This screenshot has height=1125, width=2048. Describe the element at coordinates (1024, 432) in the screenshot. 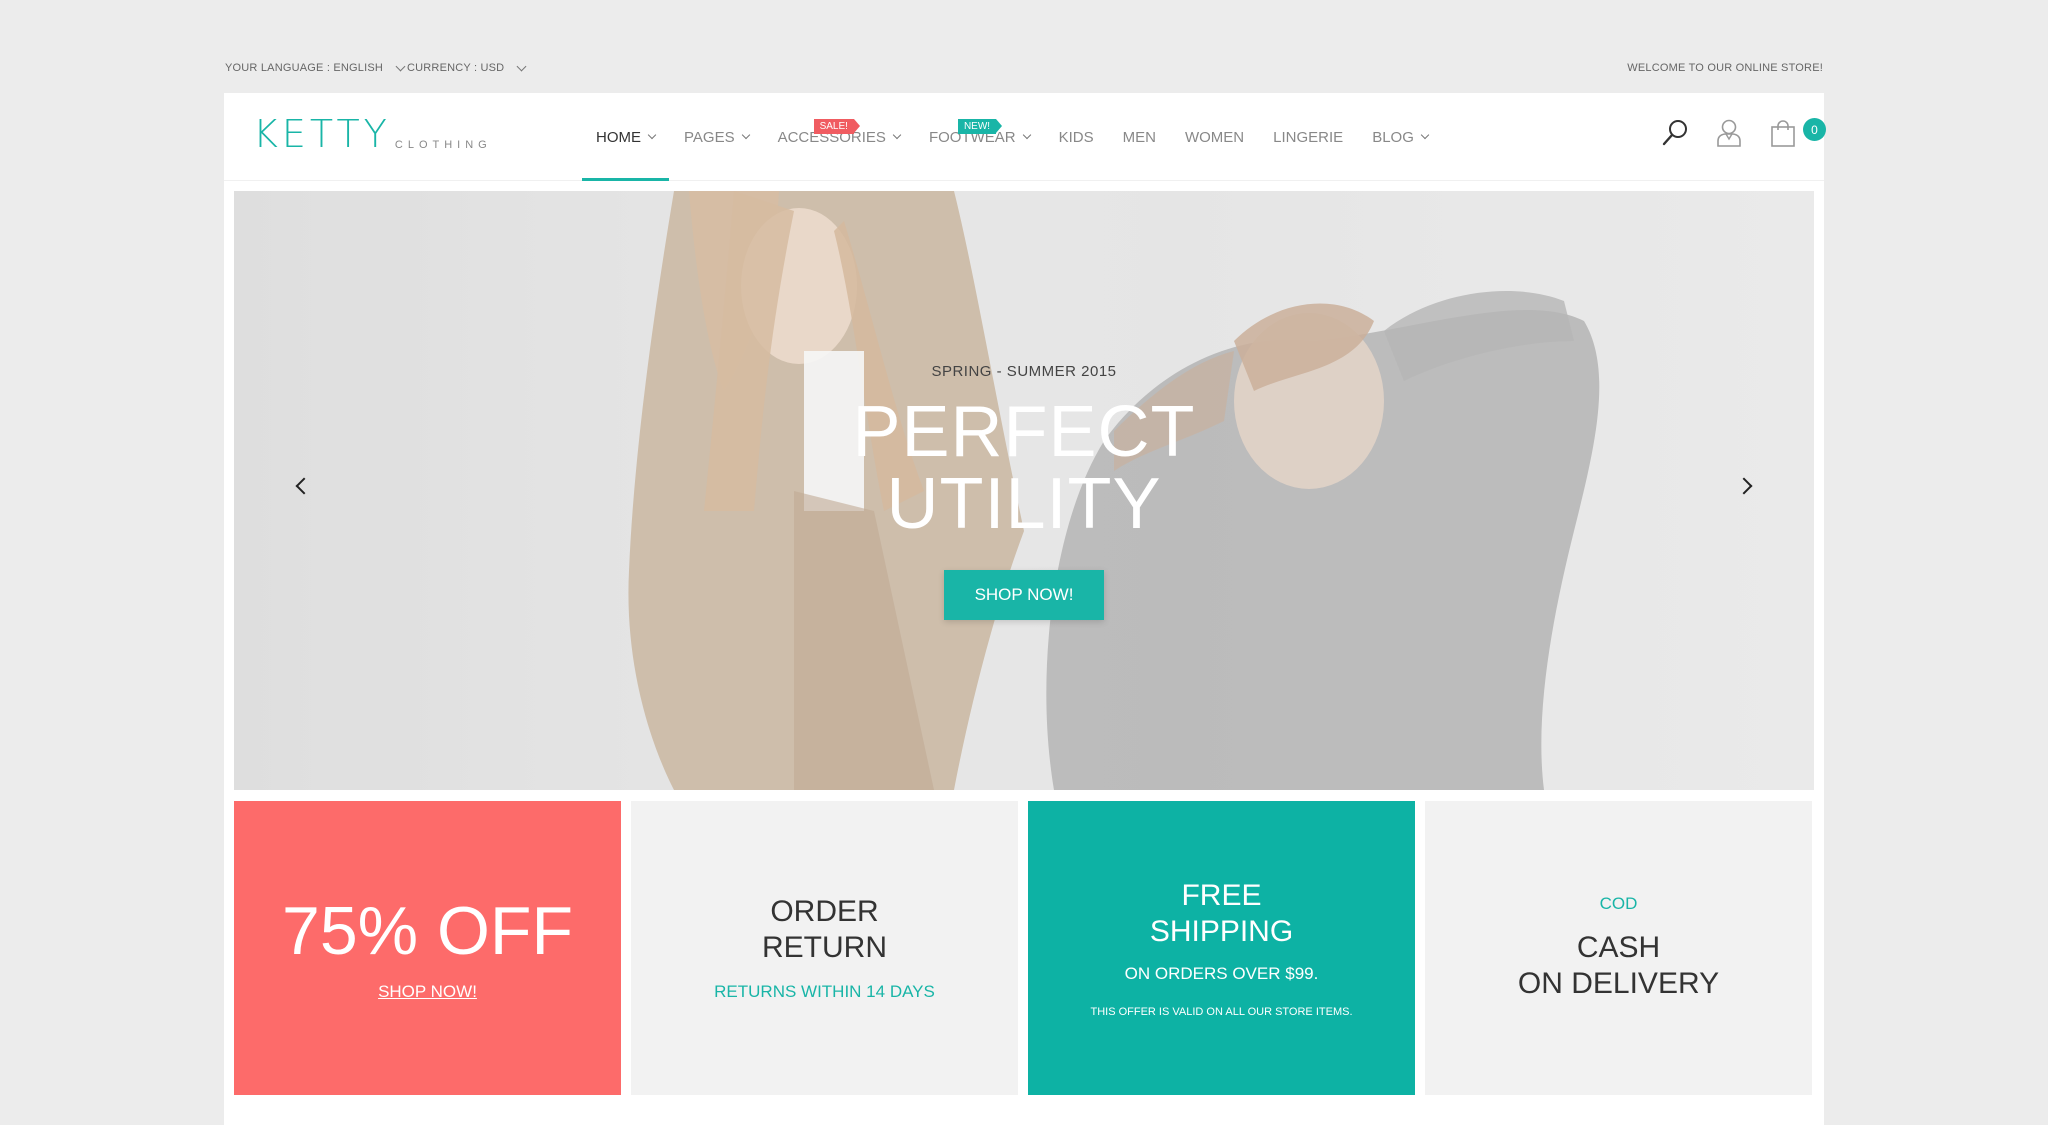

I see `hero-title-line1: PERFECT` at that location.